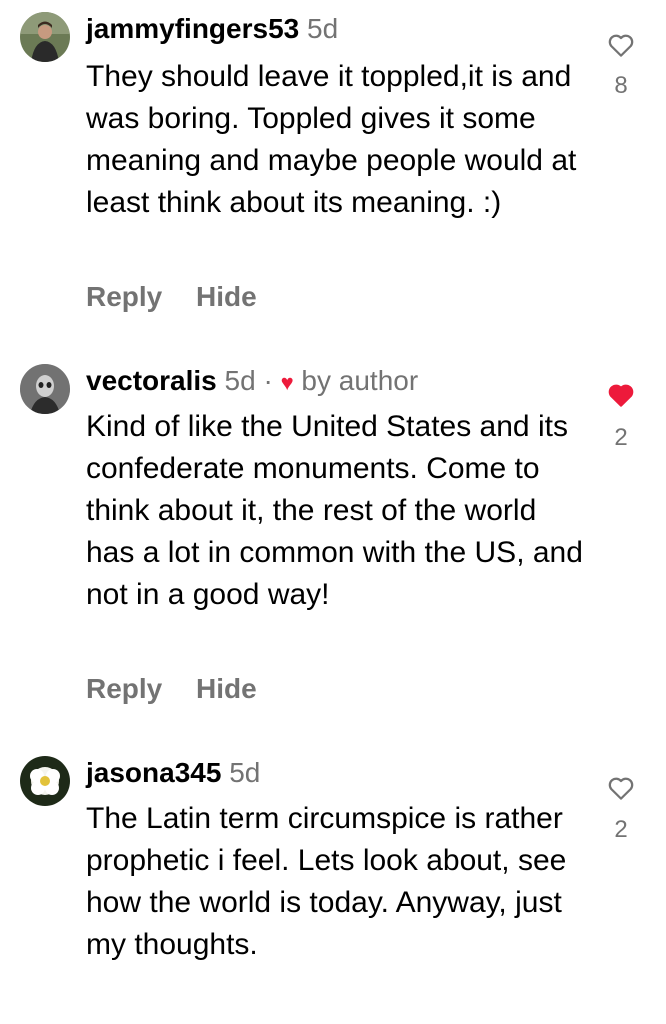 The height and width of the screenshot is (1024, 666). I want to click on liked-by-author-label: by author, so click(360, 380).